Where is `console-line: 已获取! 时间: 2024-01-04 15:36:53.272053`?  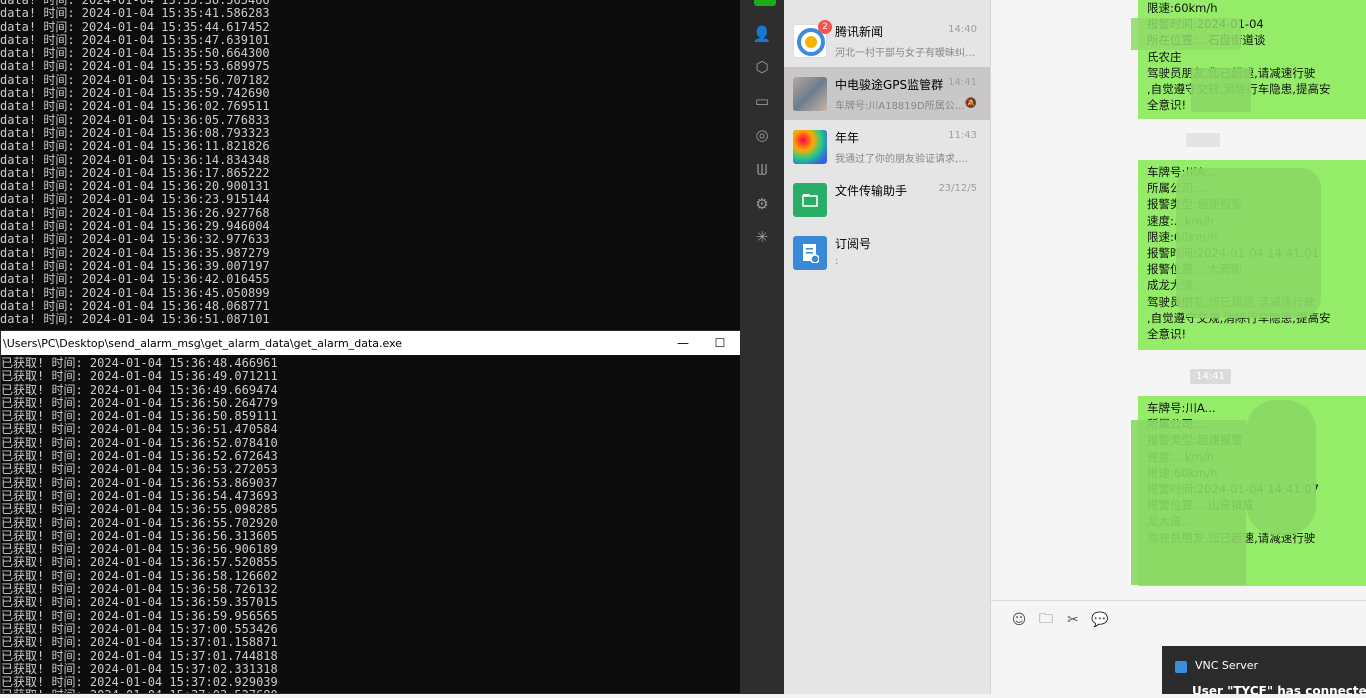 console-line: 已获取! 时间: 2024-01-04 15:36:53.272053 is located at coordinates (139, 469).